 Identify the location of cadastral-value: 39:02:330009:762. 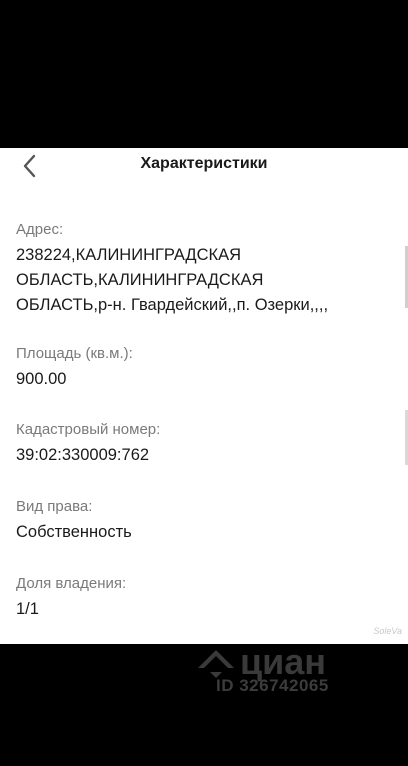
(83, 455).